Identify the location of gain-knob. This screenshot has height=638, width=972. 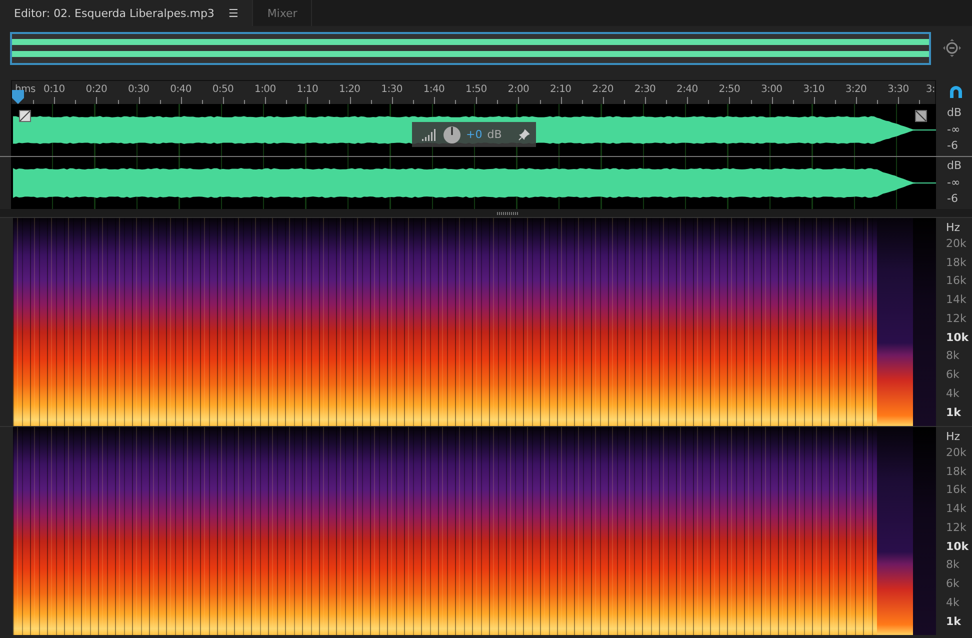
(452, 135).